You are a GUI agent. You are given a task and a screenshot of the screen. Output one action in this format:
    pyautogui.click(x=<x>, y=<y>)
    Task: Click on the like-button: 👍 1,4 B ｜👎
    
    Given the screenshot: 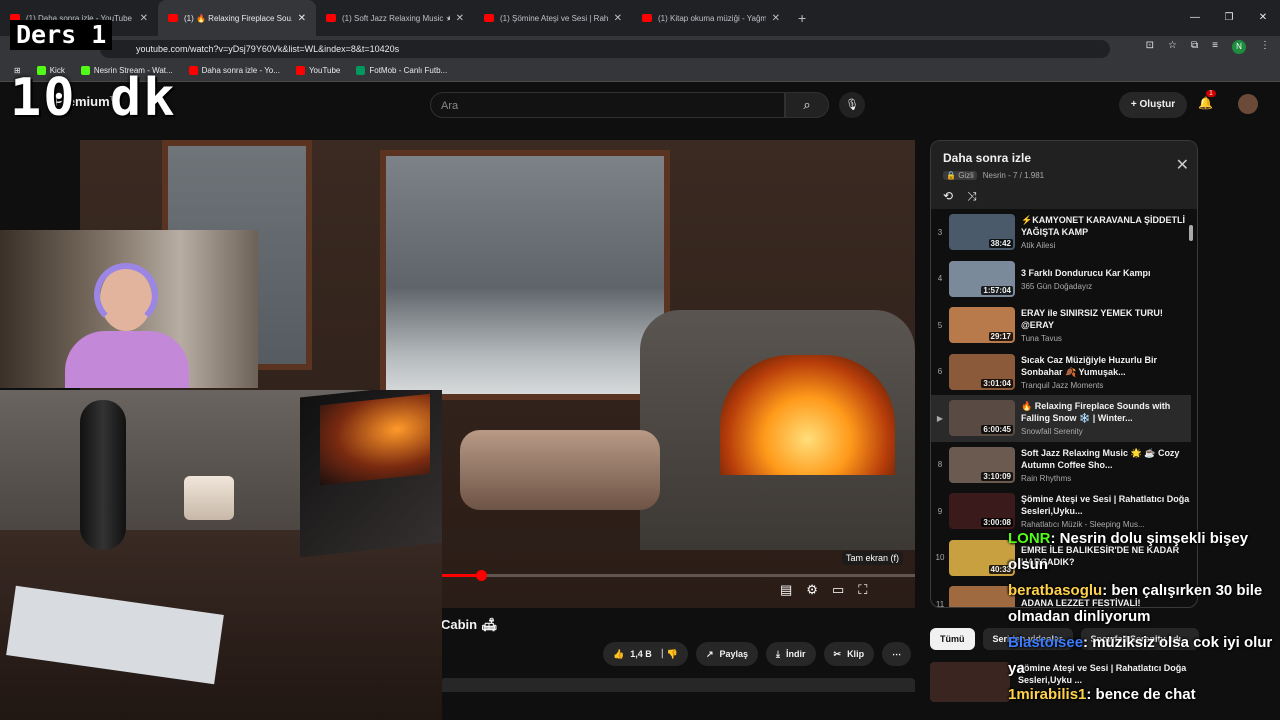 What is the action you would take?
    pyautogui.click(x=645, y=654)
    